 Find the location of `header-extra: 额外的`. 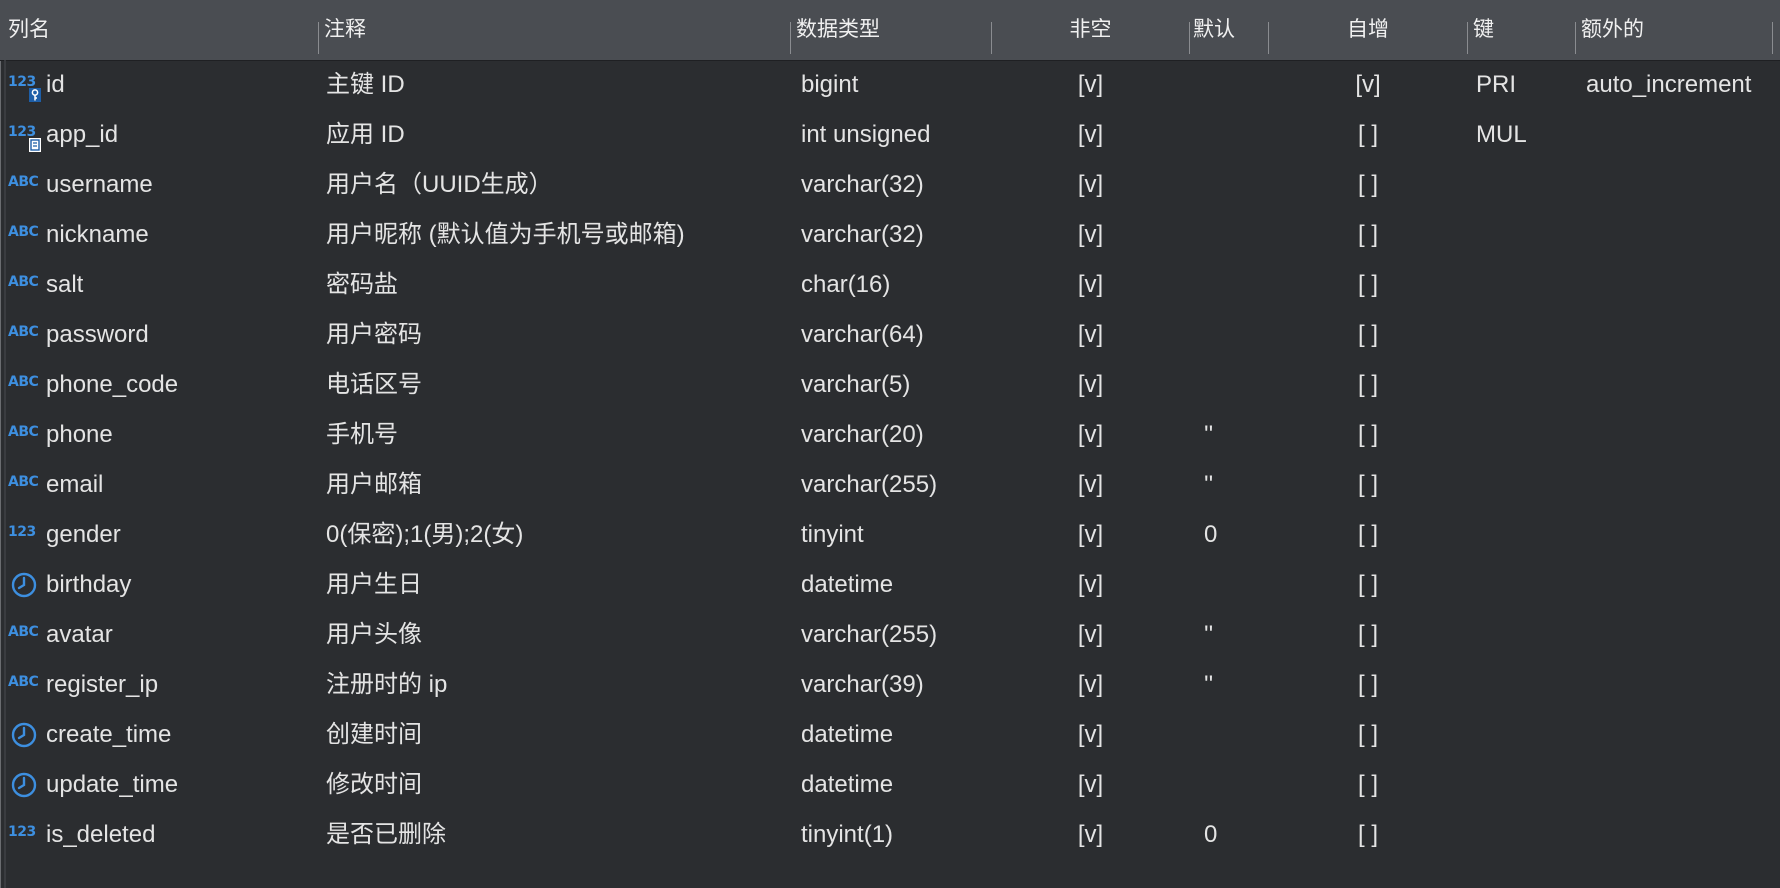

header-extra: 额外的 is located at coordinates (1612, 30).